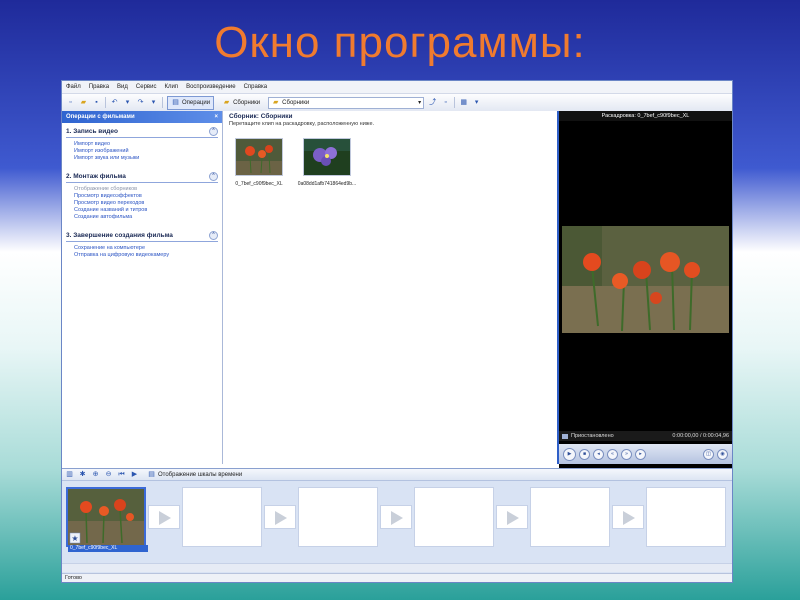  I want to click on task-link: Создание автофильма, so click(142, 217).